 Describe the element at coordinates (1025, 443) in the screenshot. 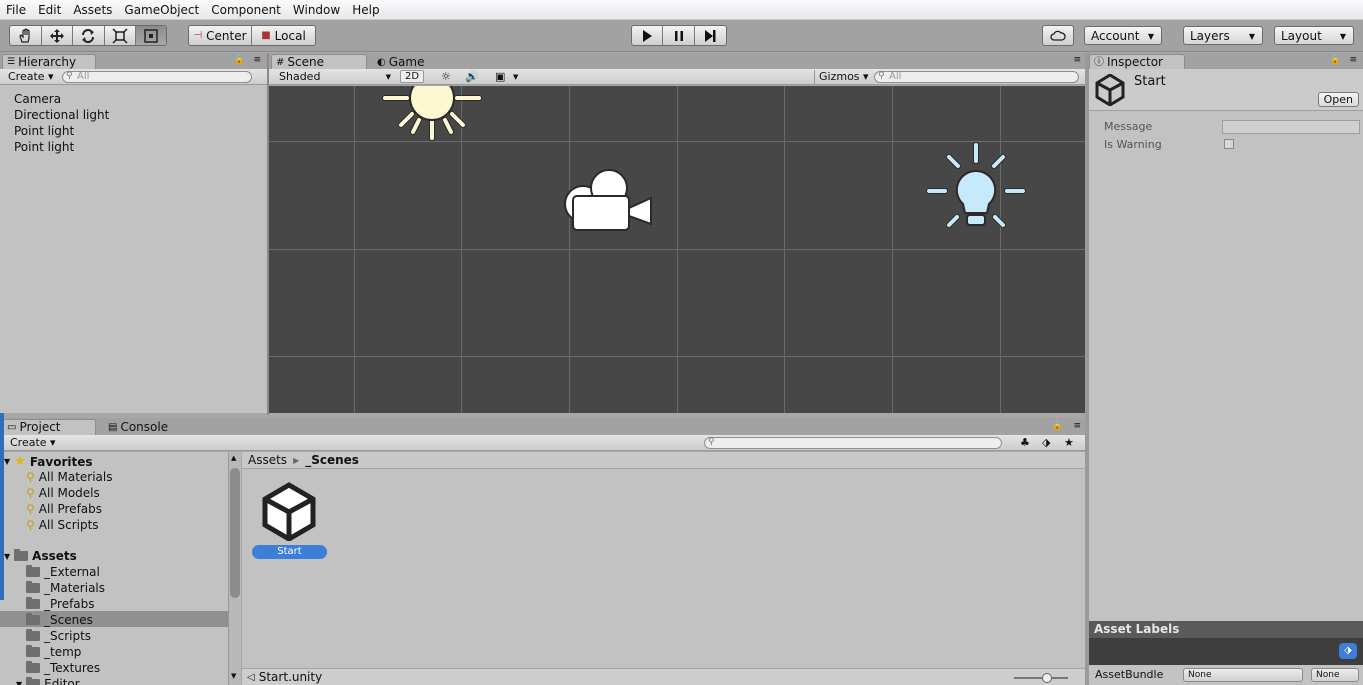

I see `filter-type-icon: ♣` at that location.